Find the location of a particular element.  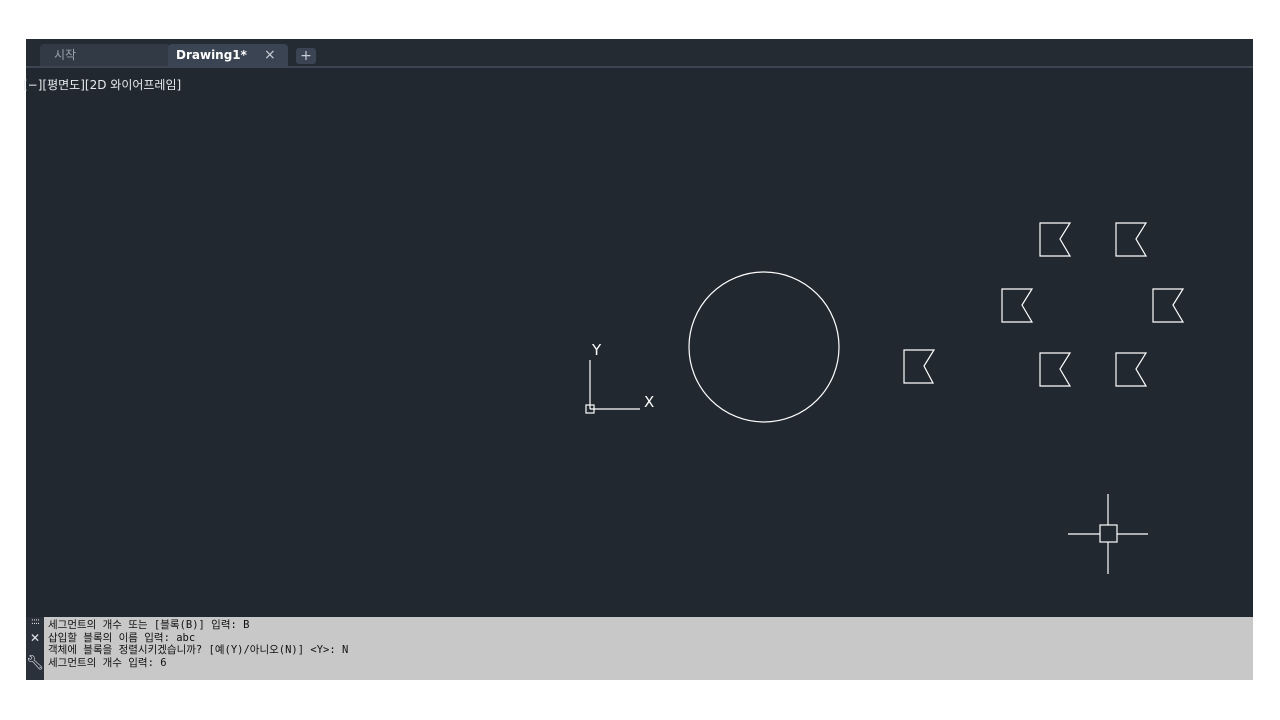

close-icon: ✕ is located at coordinates (35, 638).